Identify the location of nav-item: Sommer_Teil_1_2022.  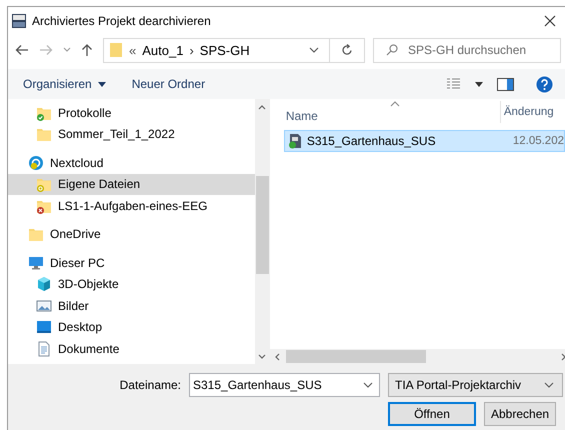
(131, 134).